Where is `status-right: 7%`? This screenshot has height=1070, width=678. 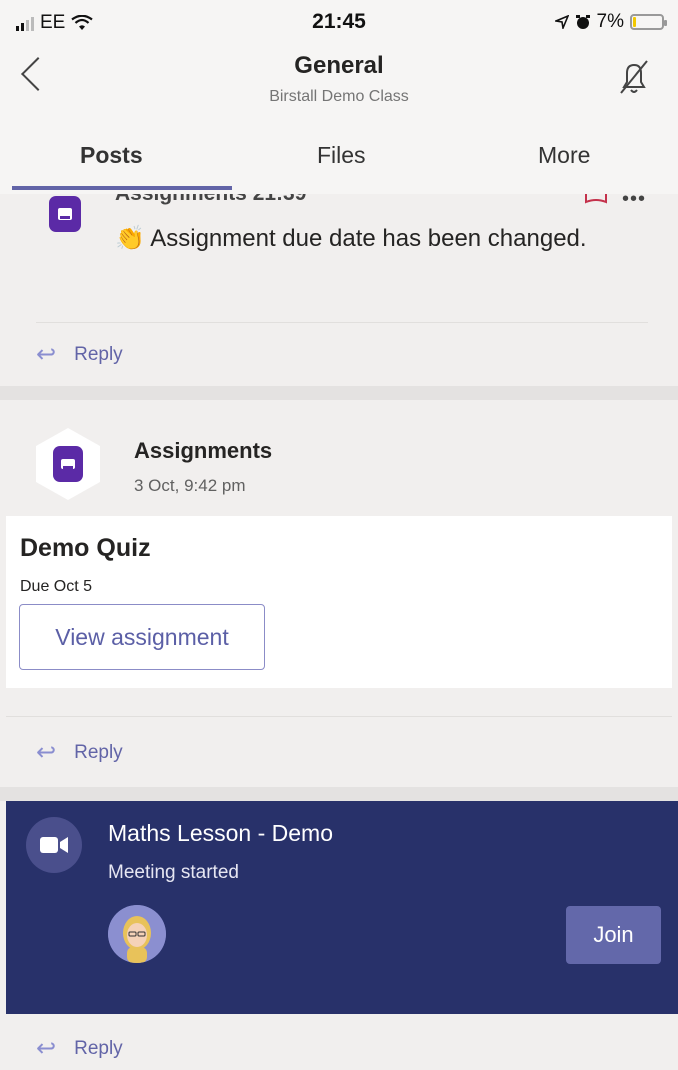
status-right: 7% is located at coordinates (610, 22).